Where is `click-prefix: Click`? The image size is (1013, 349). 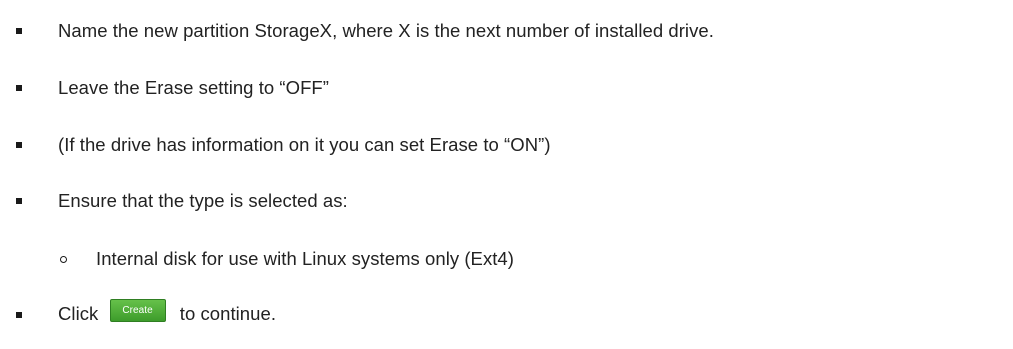 click-prefix: Click is located at coordinates (78, 314).